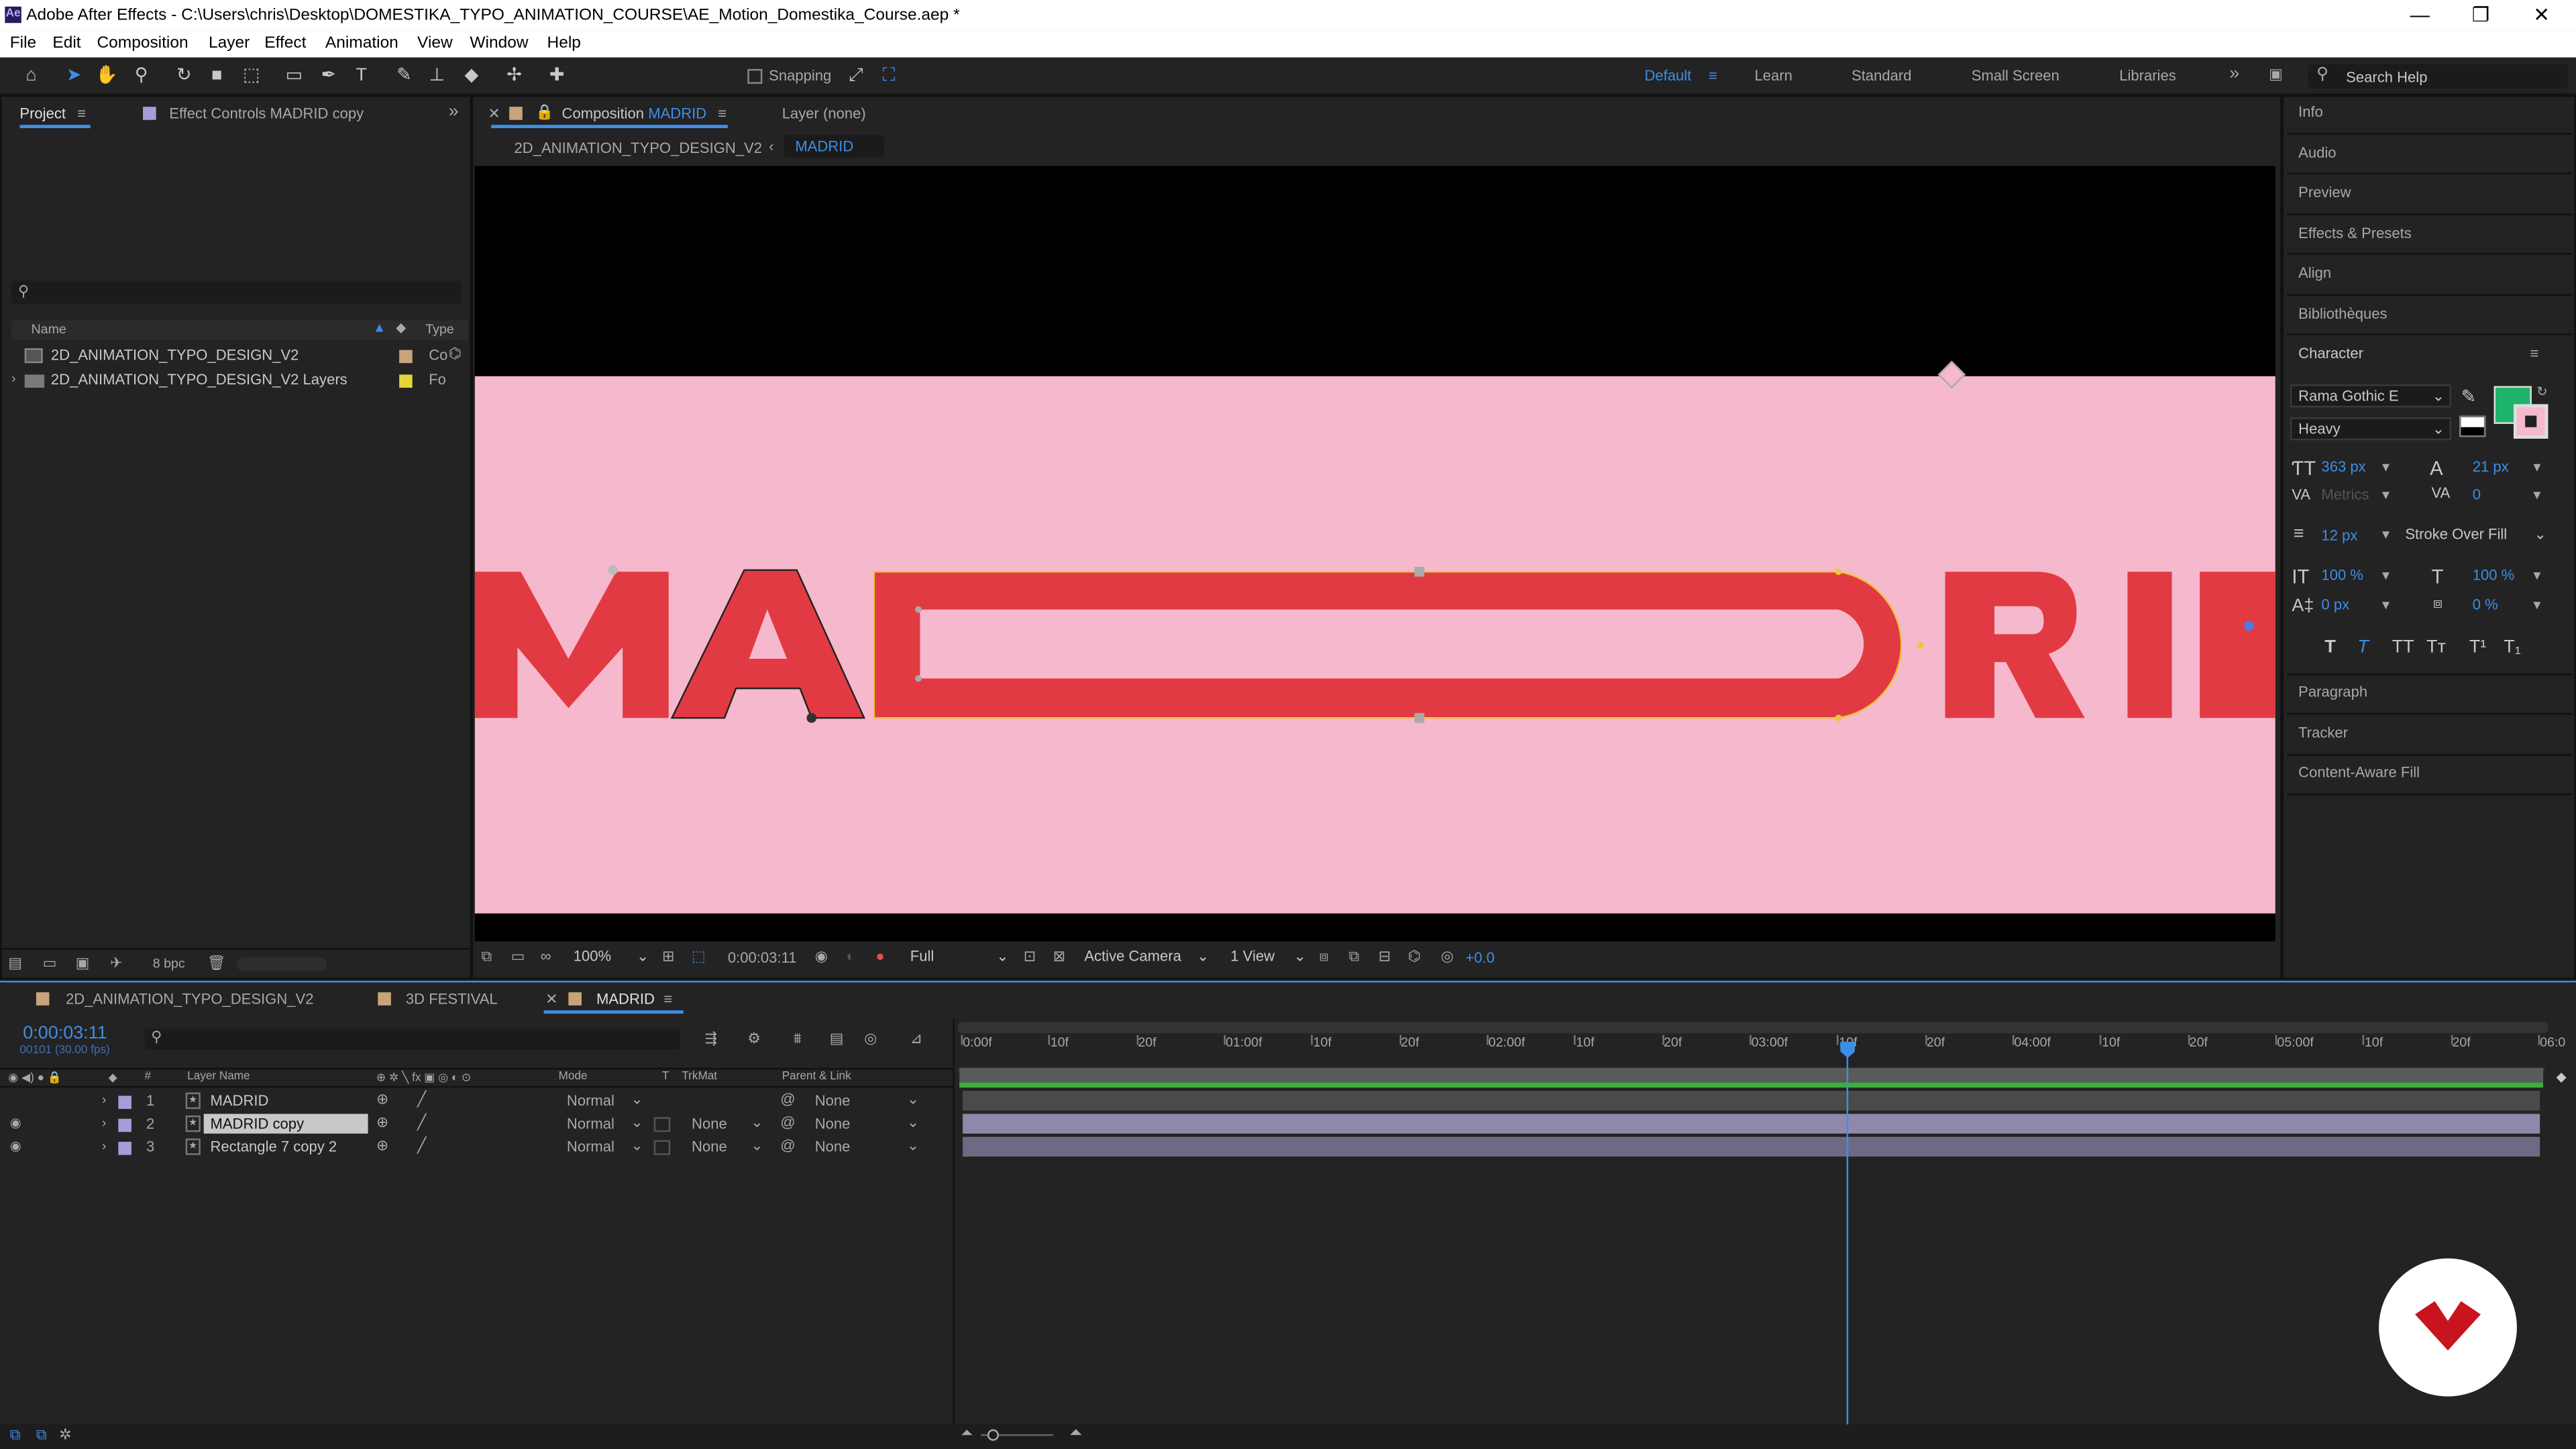 The image size is (2576, 1449). Describe the element at coordinates (1713, 75) in the screenshot. I see `workspace-menu-icon: ≡` at that location.